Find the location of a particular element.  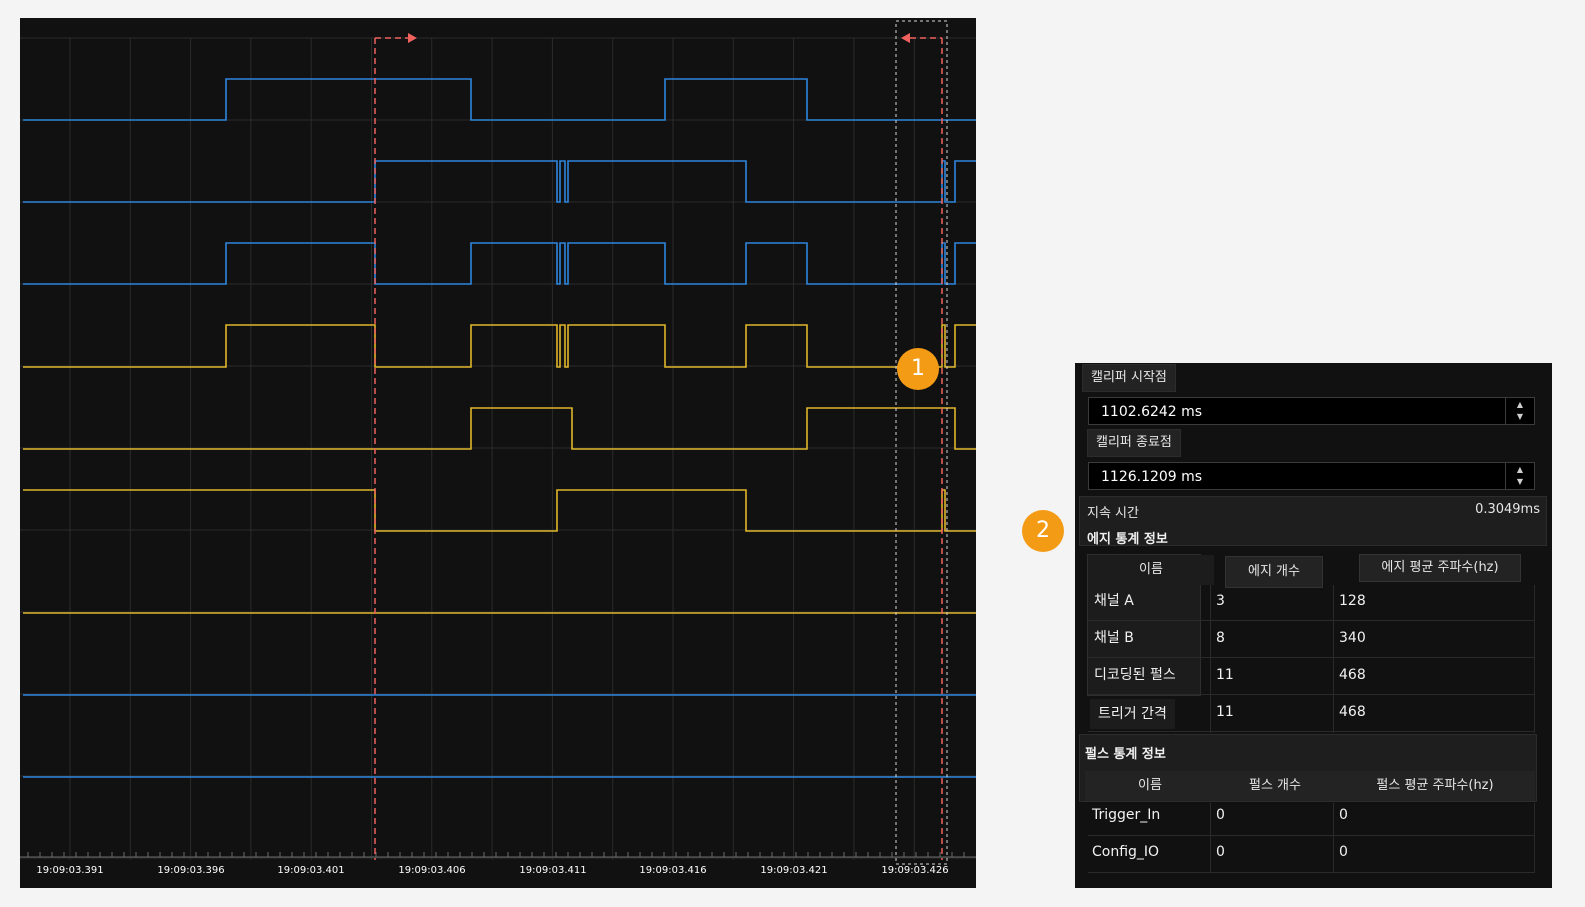

edge-header-freq: 에지 평균 주파수(hz) is located at coordinates (1440, 568).